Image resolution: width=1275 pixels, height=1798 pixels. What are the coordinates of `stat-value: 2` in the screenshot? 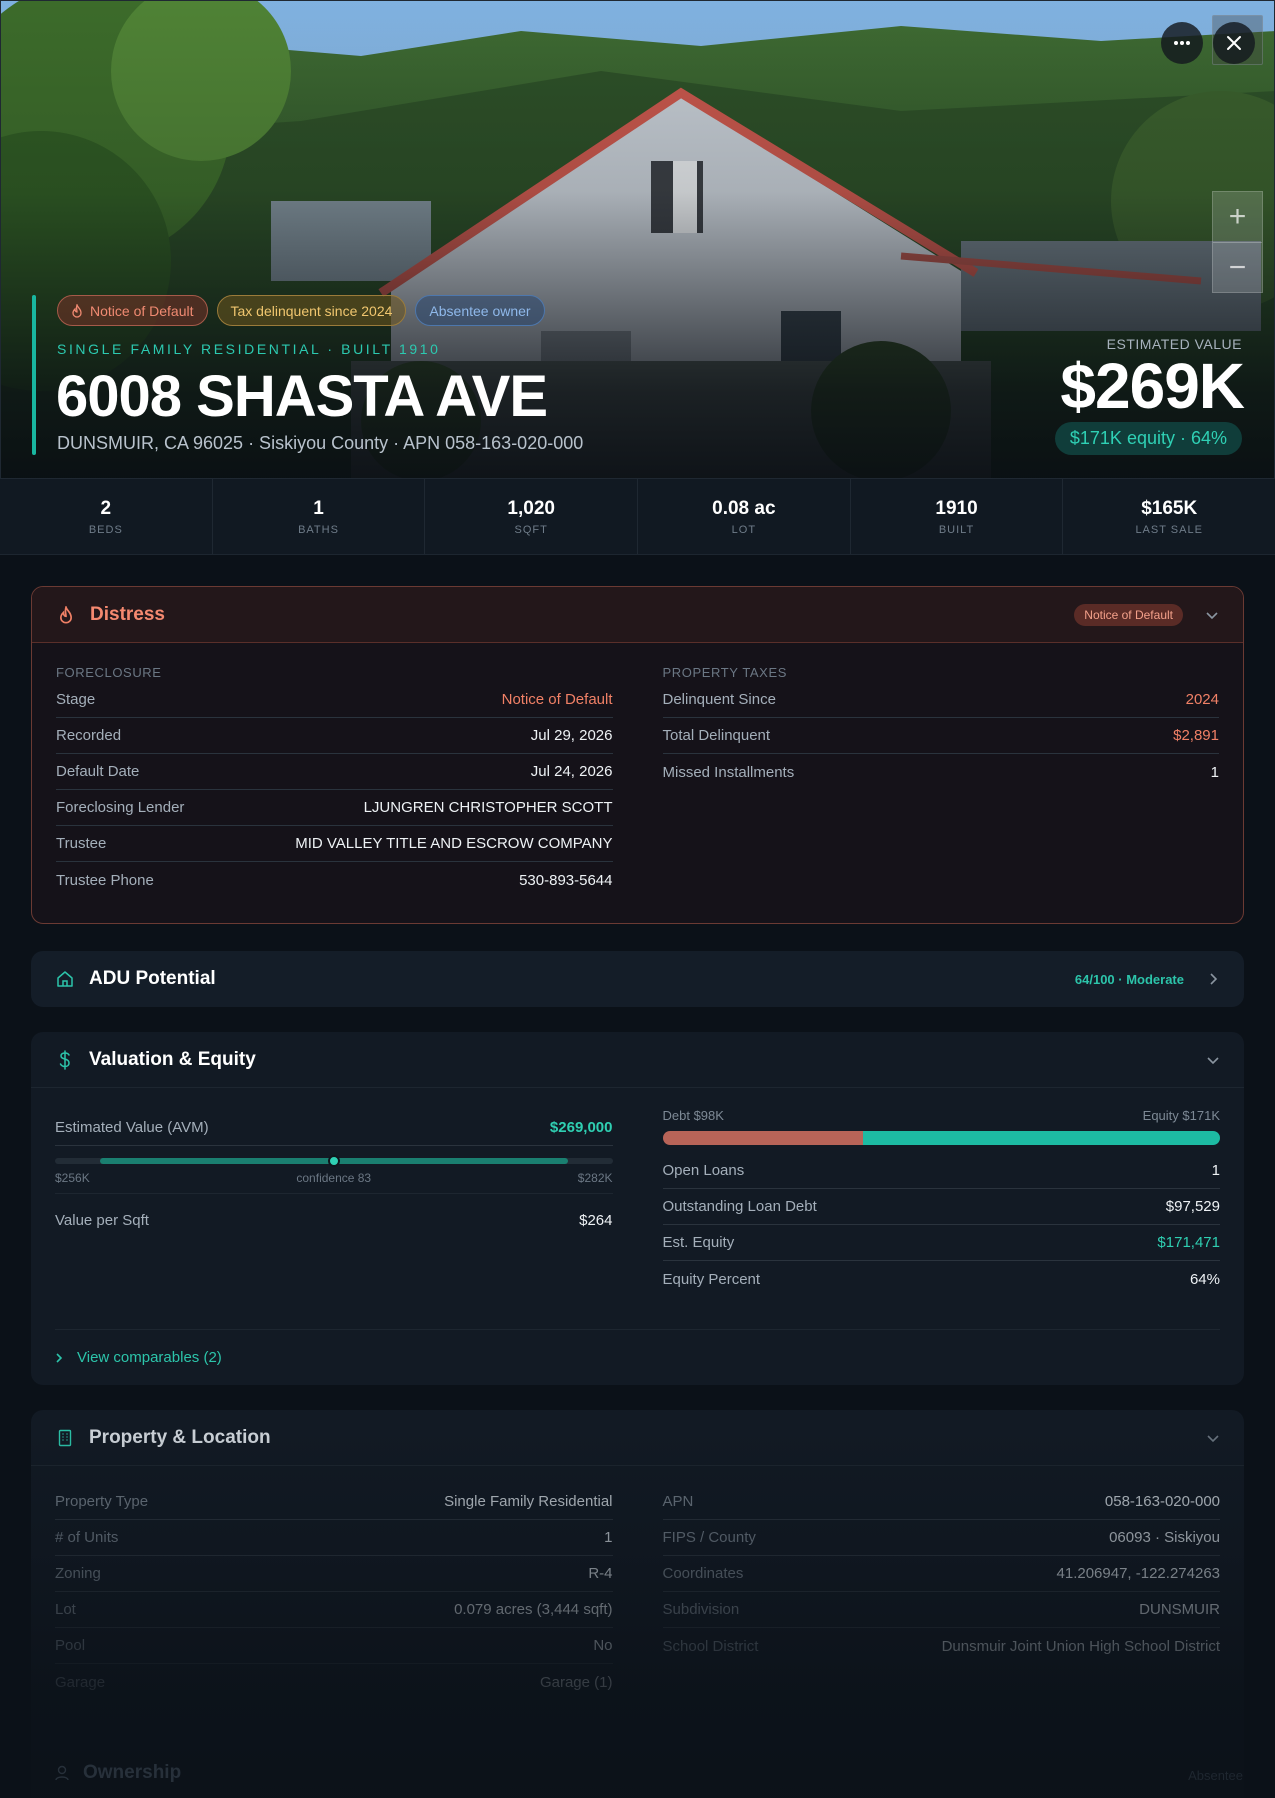 It's located at (106, 508).